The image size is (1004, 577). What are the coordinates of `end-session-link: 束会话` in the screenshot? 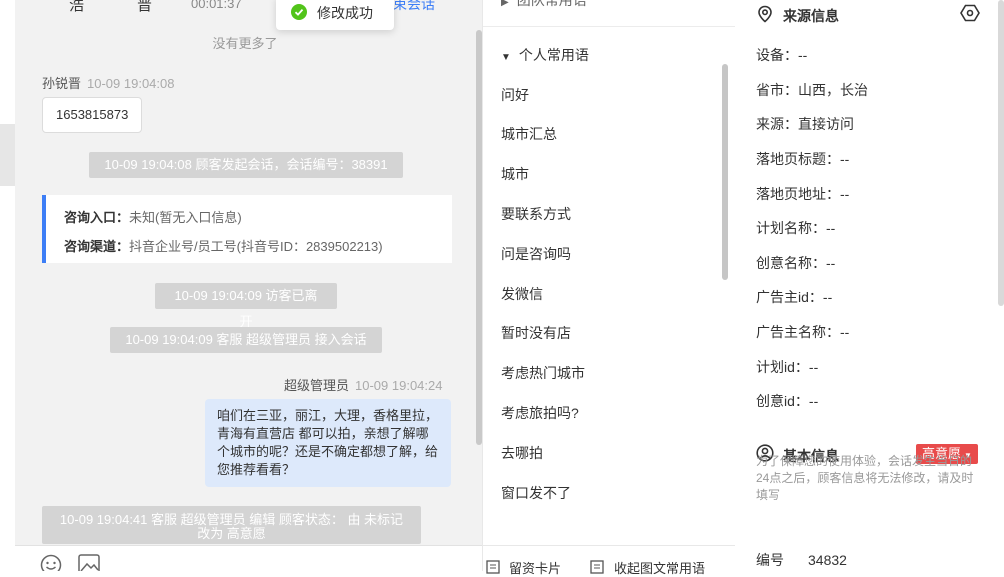 It's located at (414, 7).